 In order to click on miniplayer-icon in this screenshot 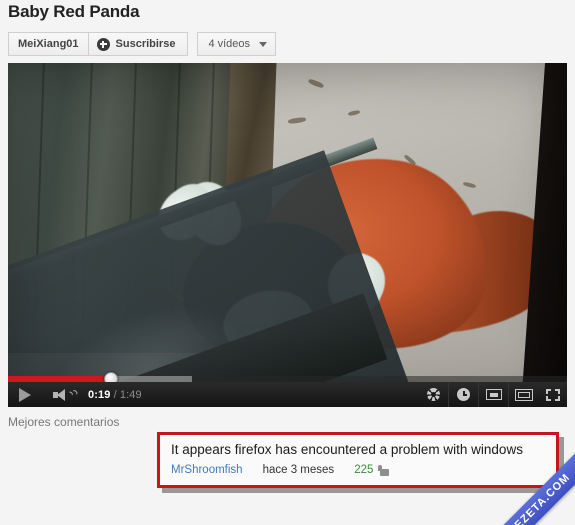, I will do `click(493, 394)`.